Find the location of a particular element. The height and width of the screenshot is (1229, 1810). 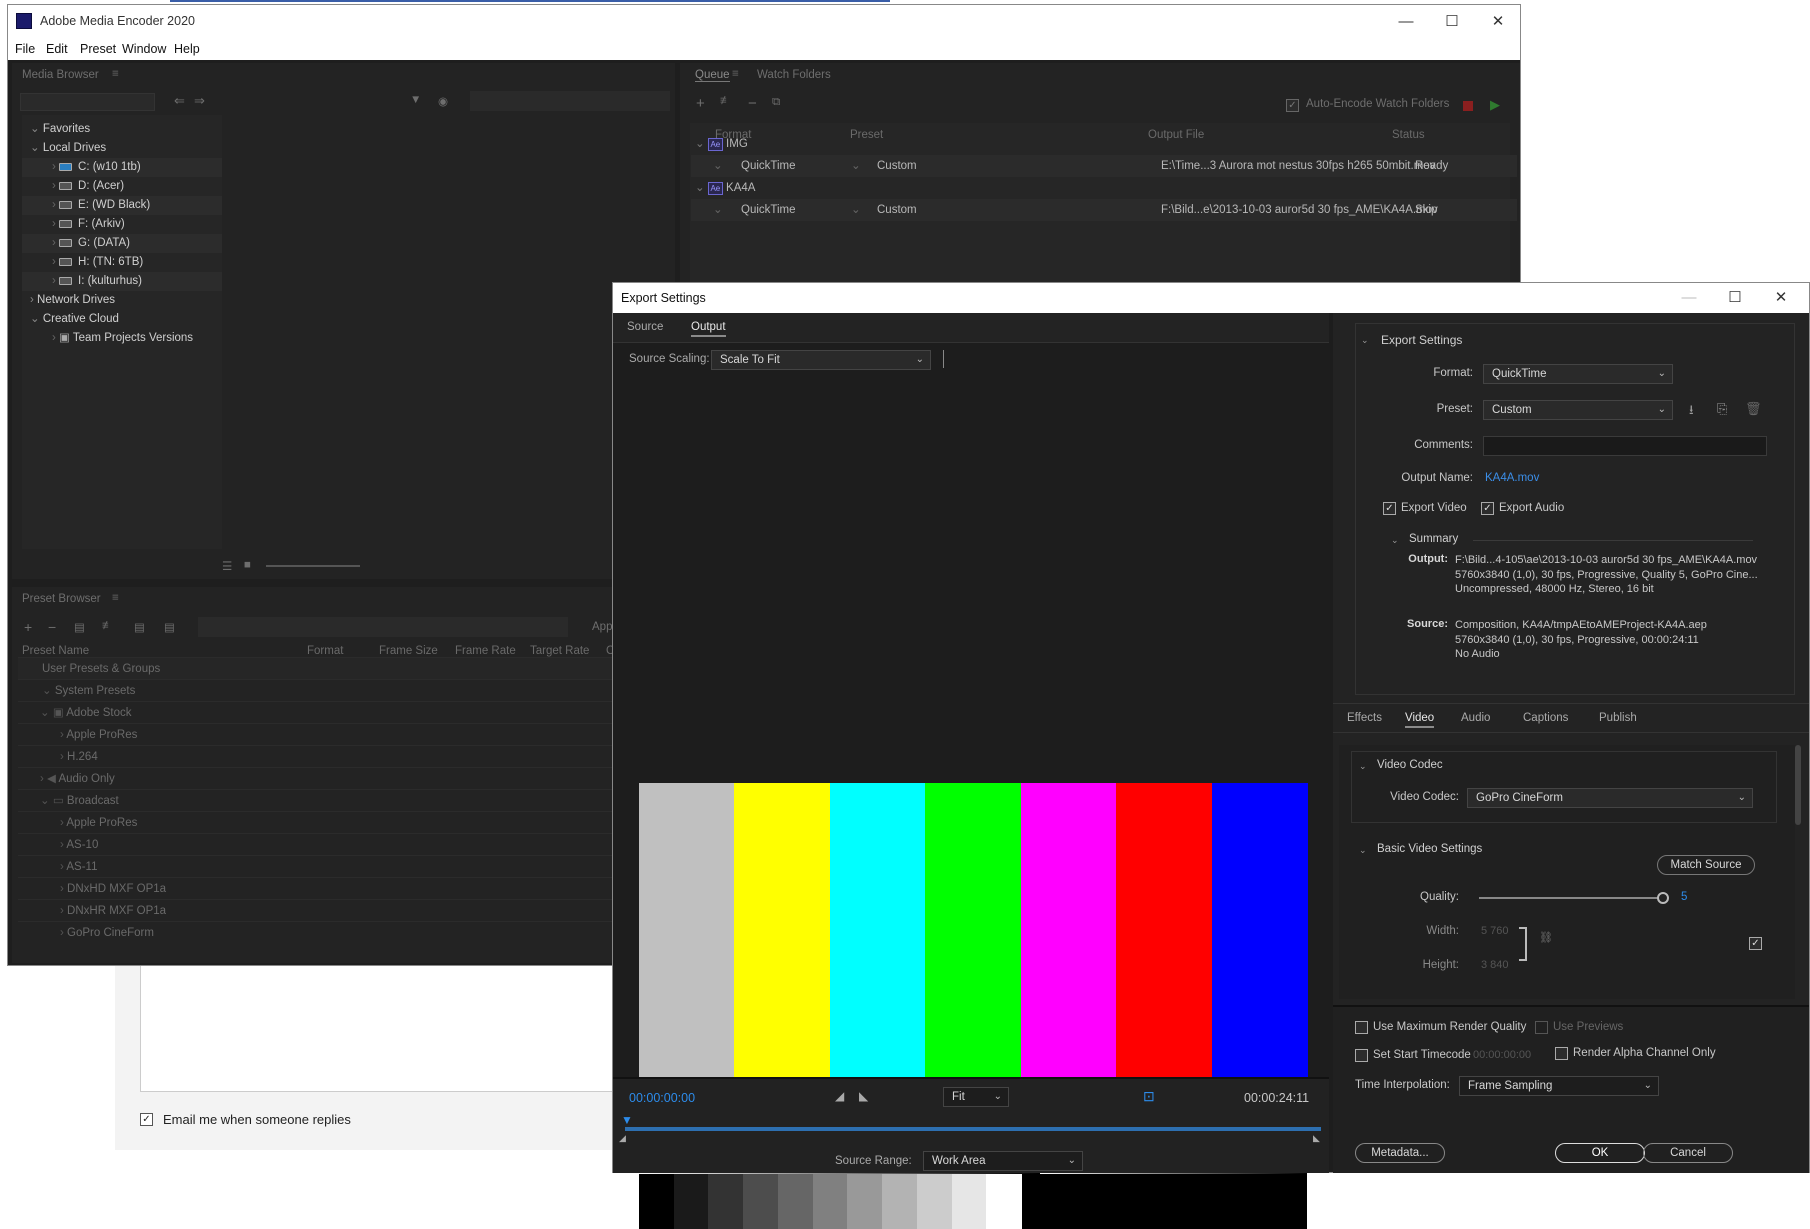

media-search-input is located at coordinates (570, 101).